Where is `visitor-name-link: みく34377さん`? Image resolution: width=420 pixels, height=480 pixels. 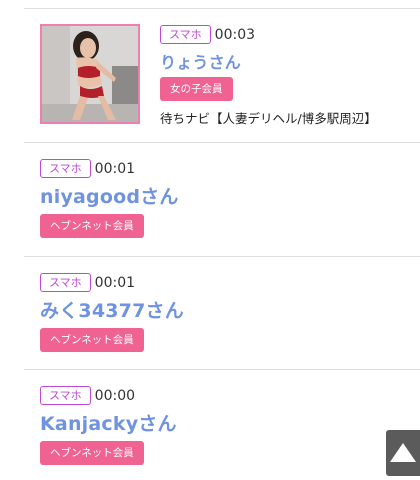
visitor-name-link: みく34377さん is located at coordinates (230, 309).